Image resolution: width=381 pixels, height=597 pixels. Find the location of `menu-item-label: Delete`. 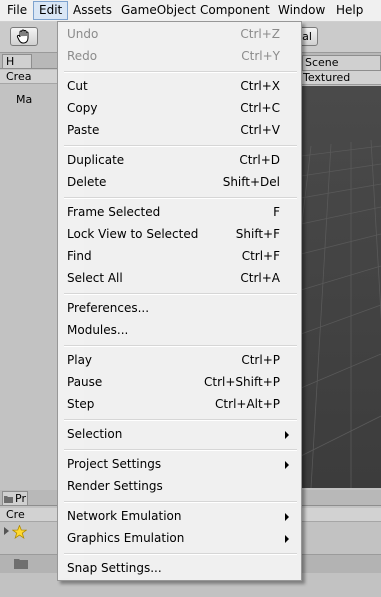

menu-item-label: Delete is located at coordinates (87, 182).